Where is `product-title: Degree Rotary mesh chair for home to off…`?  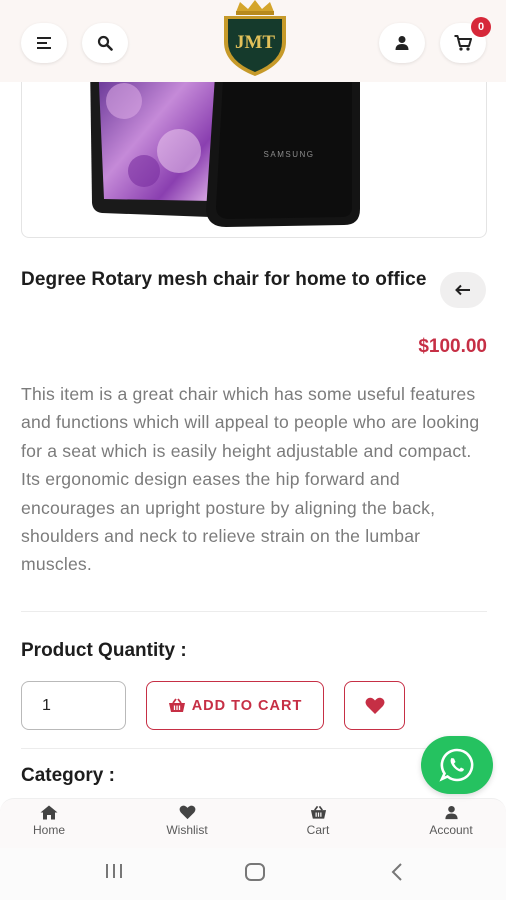 product-title: Degree Rotary mesh chair for home to off… is located at coordinates (224, 279).